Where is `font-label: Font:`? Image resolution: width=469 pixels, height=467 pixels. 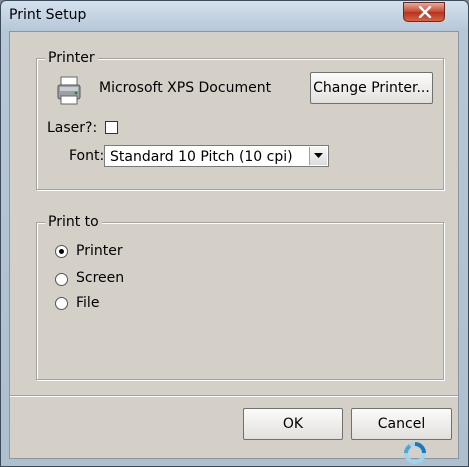
font-label: Font: is located at coordinates (87, 156).